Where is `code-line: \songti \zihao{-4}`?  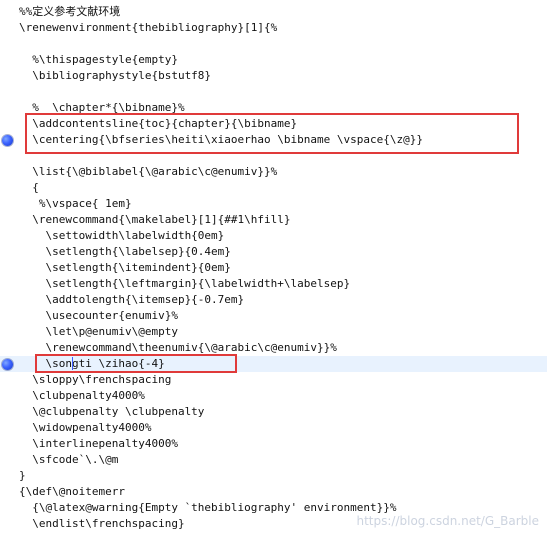
code-line: \songti \zihao{-4} is located at coordinates (273, 364).